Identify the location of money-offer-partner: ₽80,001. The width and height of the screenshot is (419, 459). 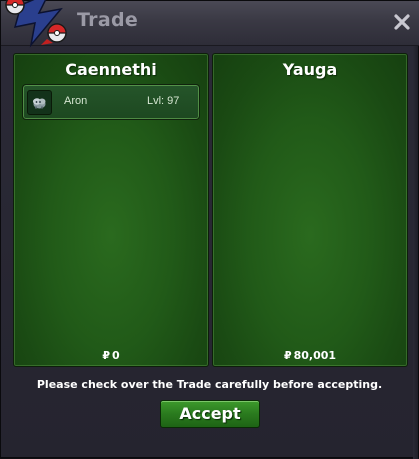
(310, 355).